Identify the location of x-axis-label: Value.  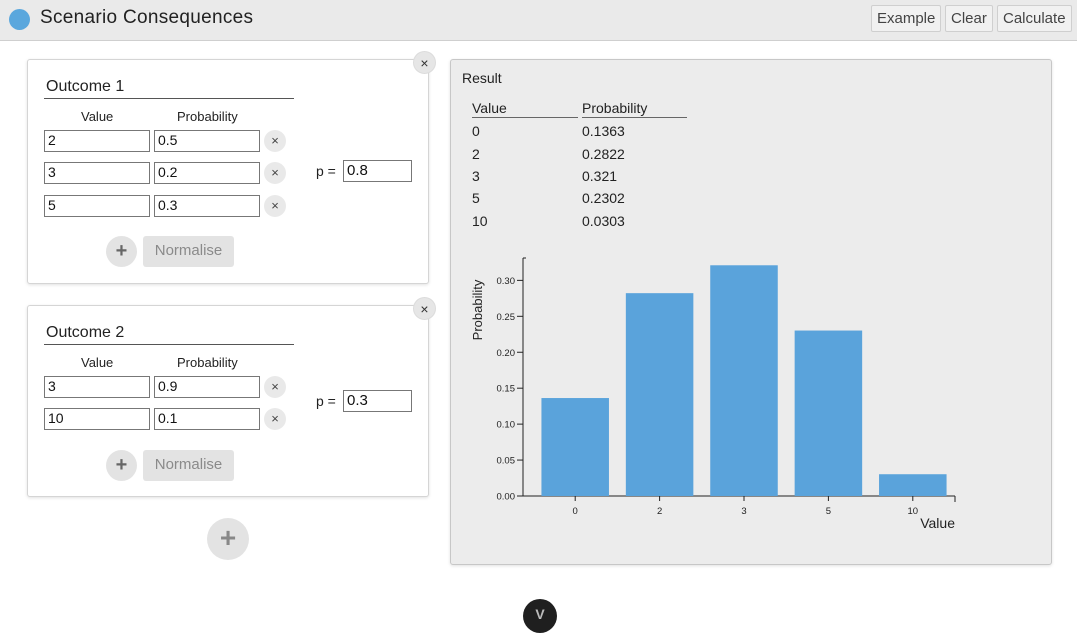
(937, 523).